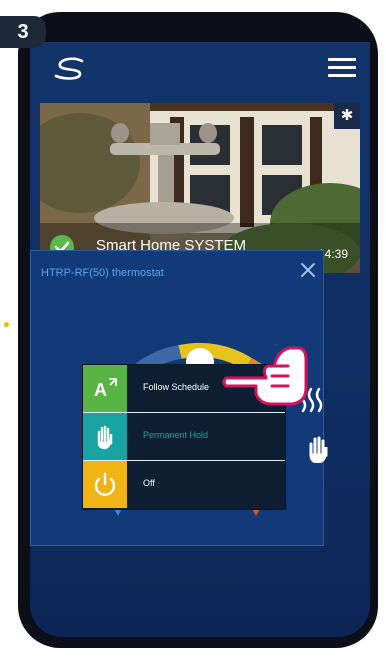 Image resolution: width=386 pixels, height=657 pixels. I want to click on svg-text: A, so click(100, 390).